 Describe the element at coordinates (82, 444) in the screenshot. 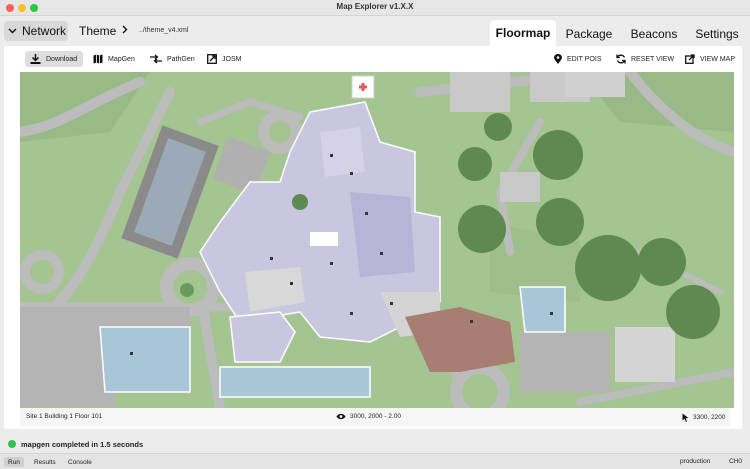

I see `message-text: mapgen completed in 1.5 seconds` at that location.